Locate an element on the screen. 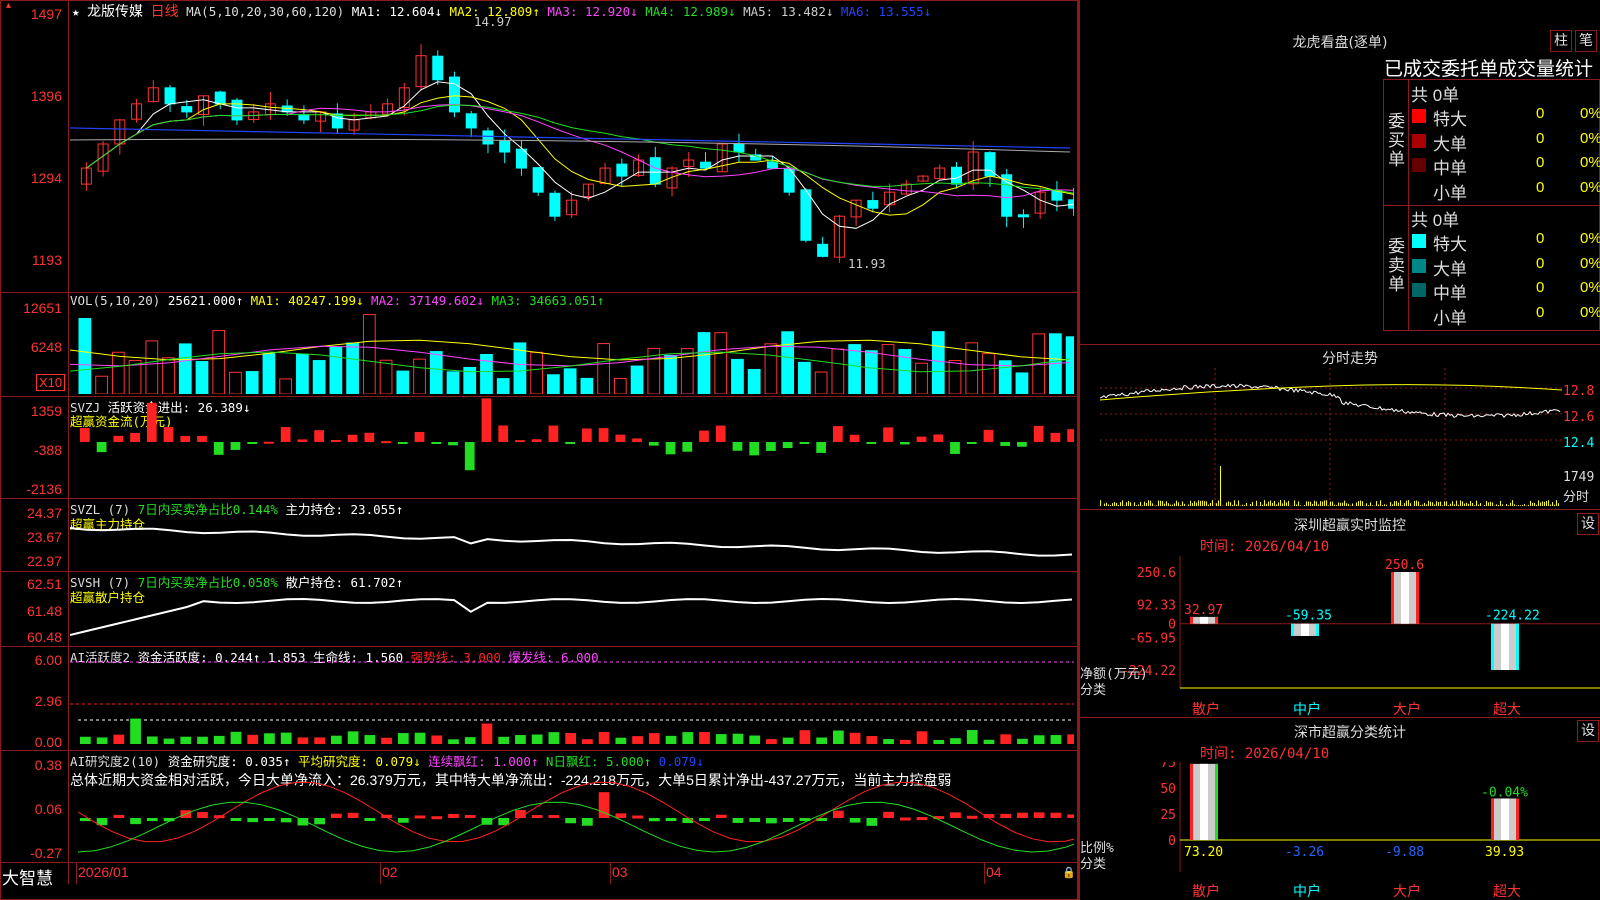 Image resolution: width=1600 pixels, height=900 pixels. ai-research-chart is located at coordinates (572, 807).